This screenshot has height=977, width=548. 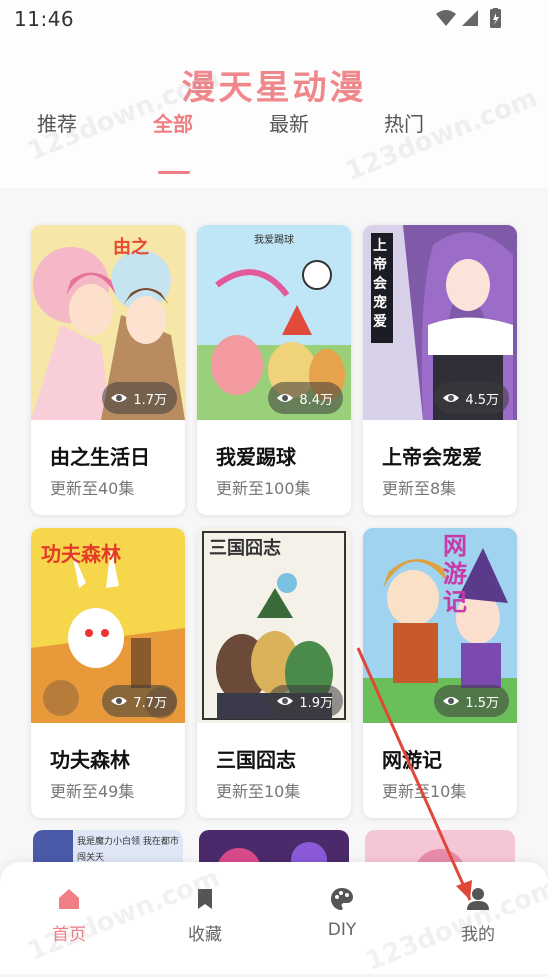 I want to click on nav-label: 首页, so click(x=69, y=935).